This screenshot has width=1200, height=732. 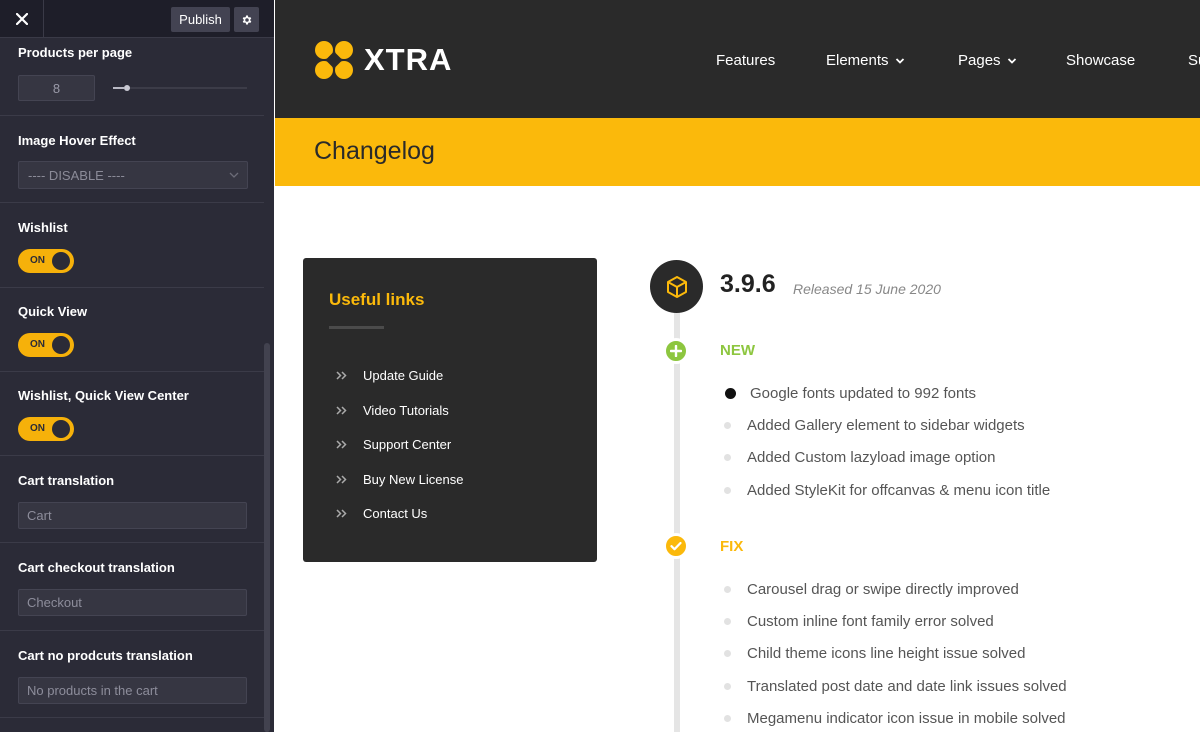 What do you see at coordinates (406, 410) in the screenshot?
I see `link-label: Video Tutorials` at bounding box center [406, 410].